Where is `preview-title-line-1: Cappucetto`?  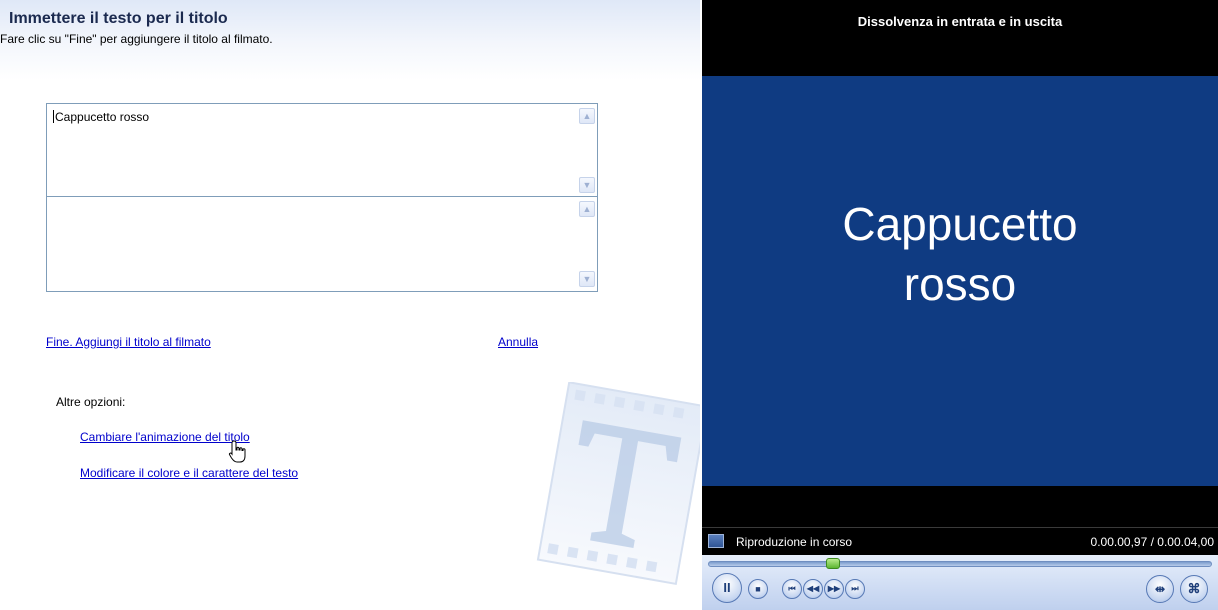
preview-title-line-1: Cappucetto is located at coordinates (960, 224).